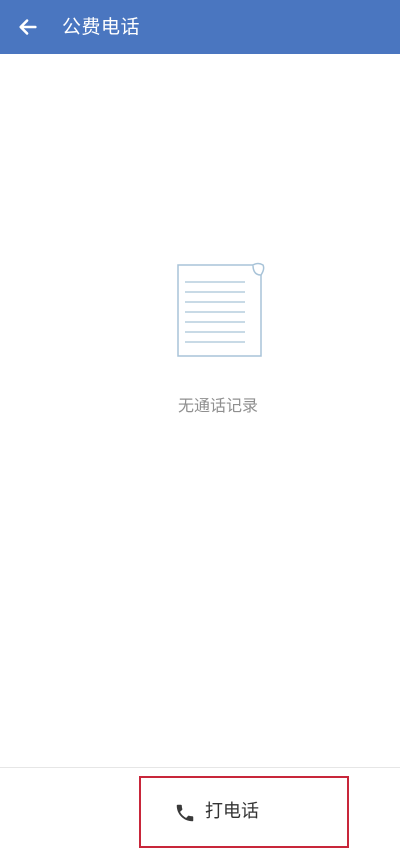 This screenshot has height=862, width=400. I want to click on arrow-left-icon, so click(28, 27).